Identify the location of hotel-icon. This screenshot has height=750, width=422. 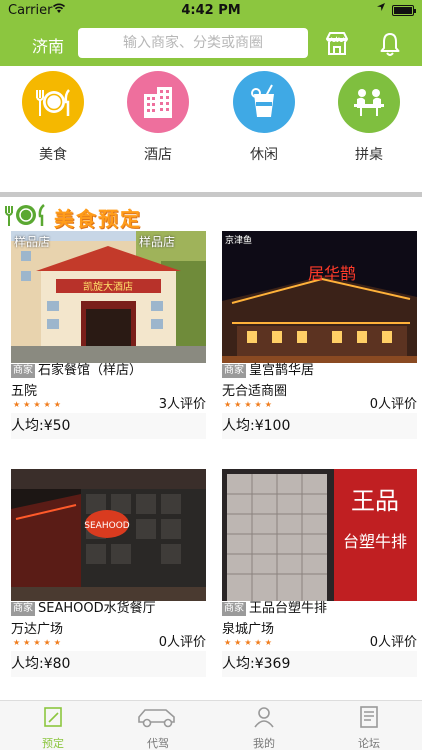
(158, 102).